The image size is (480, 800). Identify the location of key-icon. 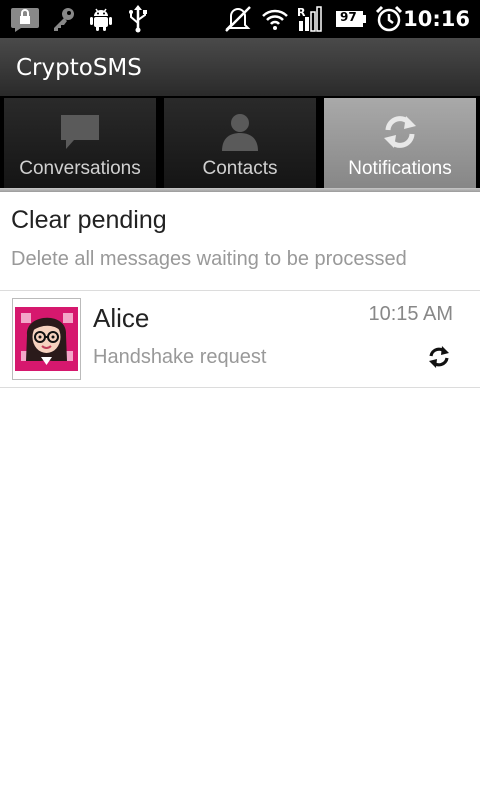
(64, 19).